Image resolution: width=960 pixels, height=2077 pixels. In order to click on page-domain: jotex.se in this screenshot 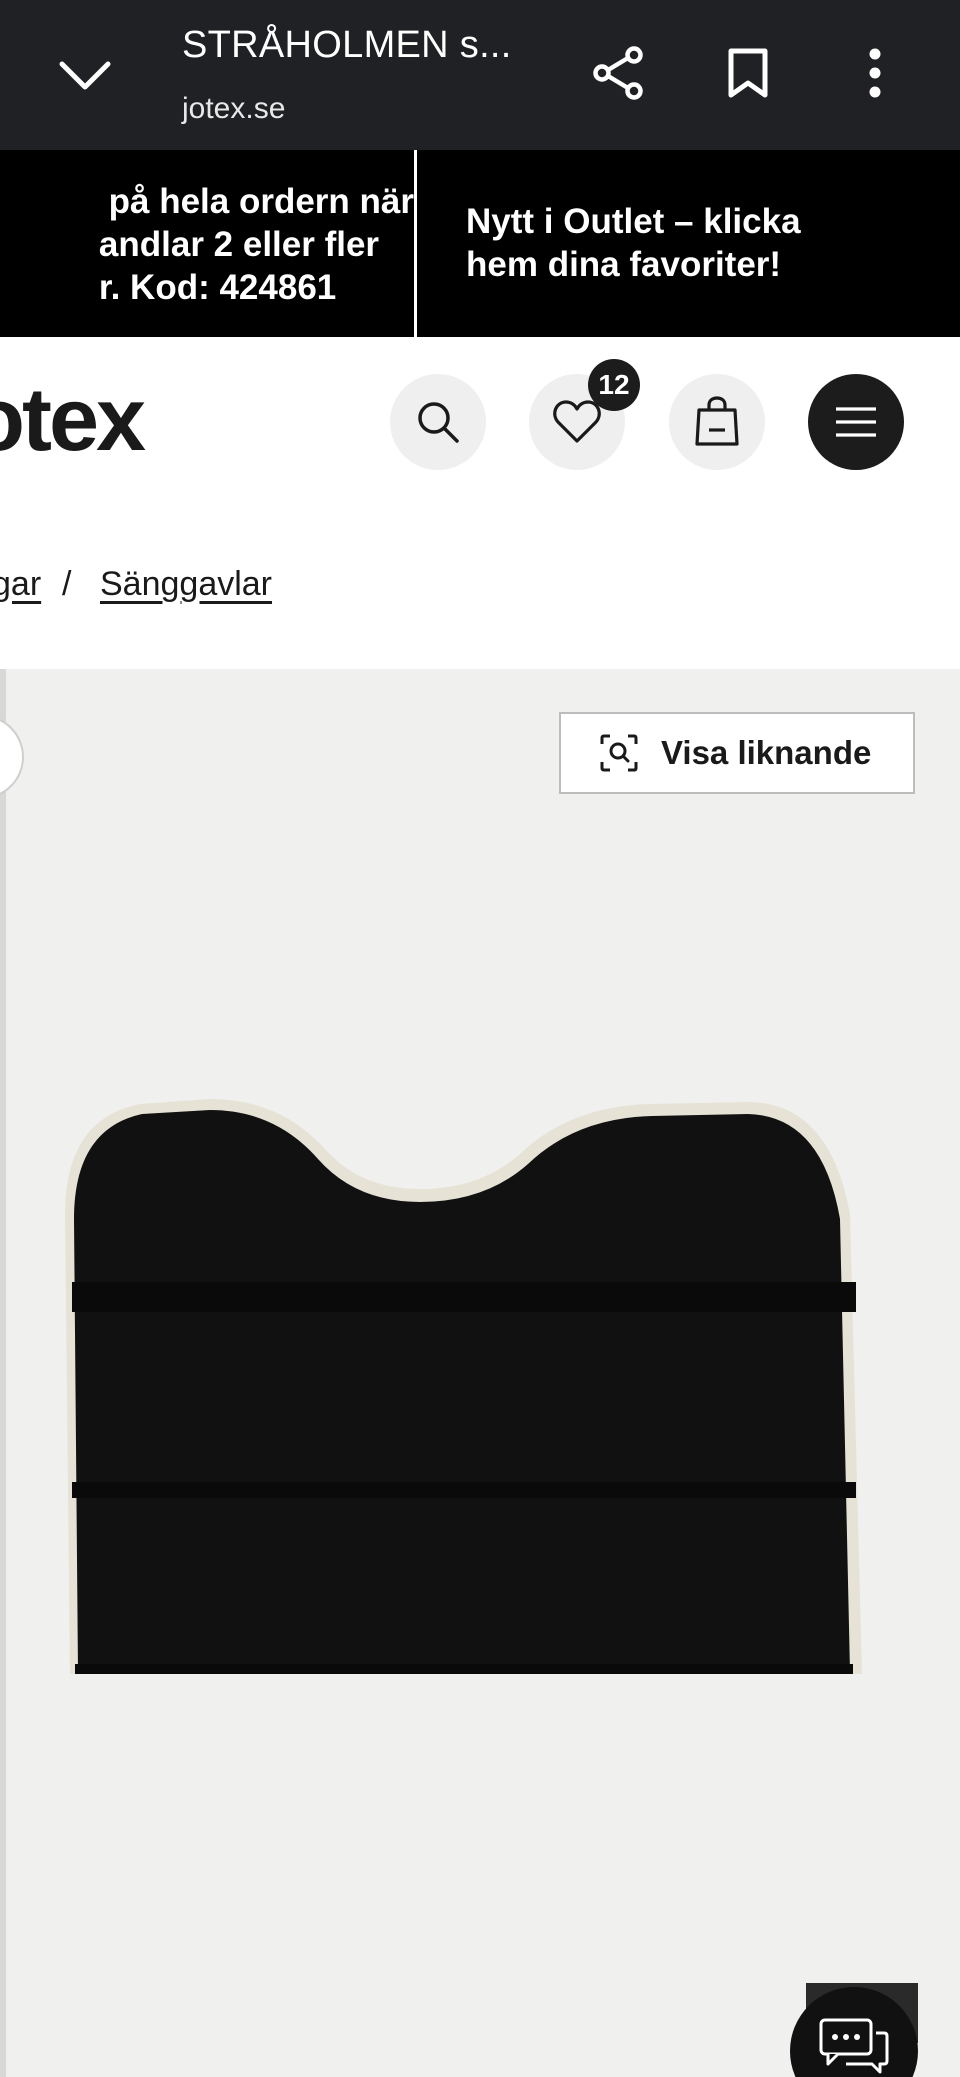, I will do `click(234, 108)`.